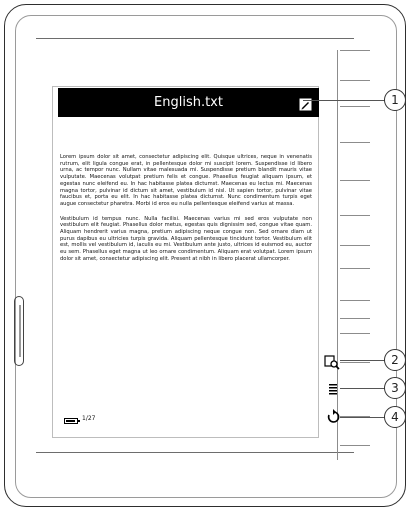 This screenshot has width=411, height=511. I want to click on callout-4: 4, so click(395, 417).